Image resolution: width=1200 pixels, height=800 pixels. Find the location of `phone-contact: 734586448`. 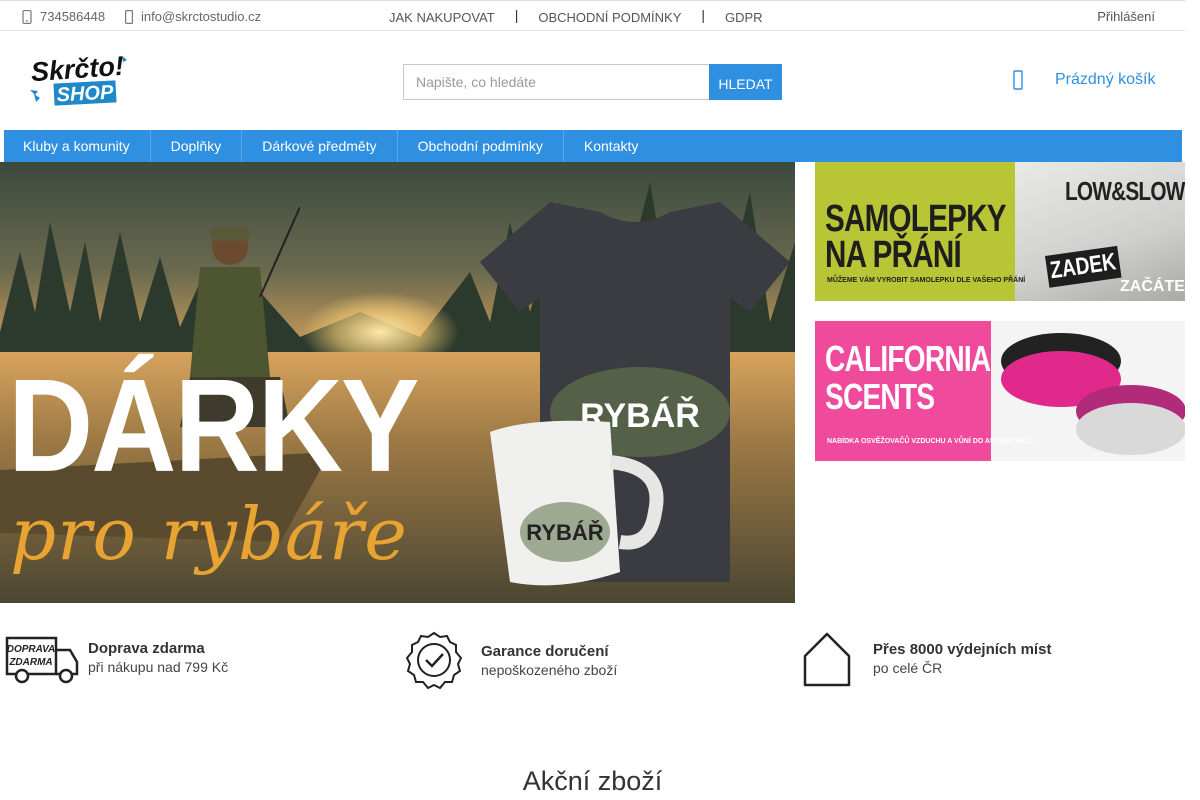

phone-contact: 734586448 is located at coordinates (63, 16).